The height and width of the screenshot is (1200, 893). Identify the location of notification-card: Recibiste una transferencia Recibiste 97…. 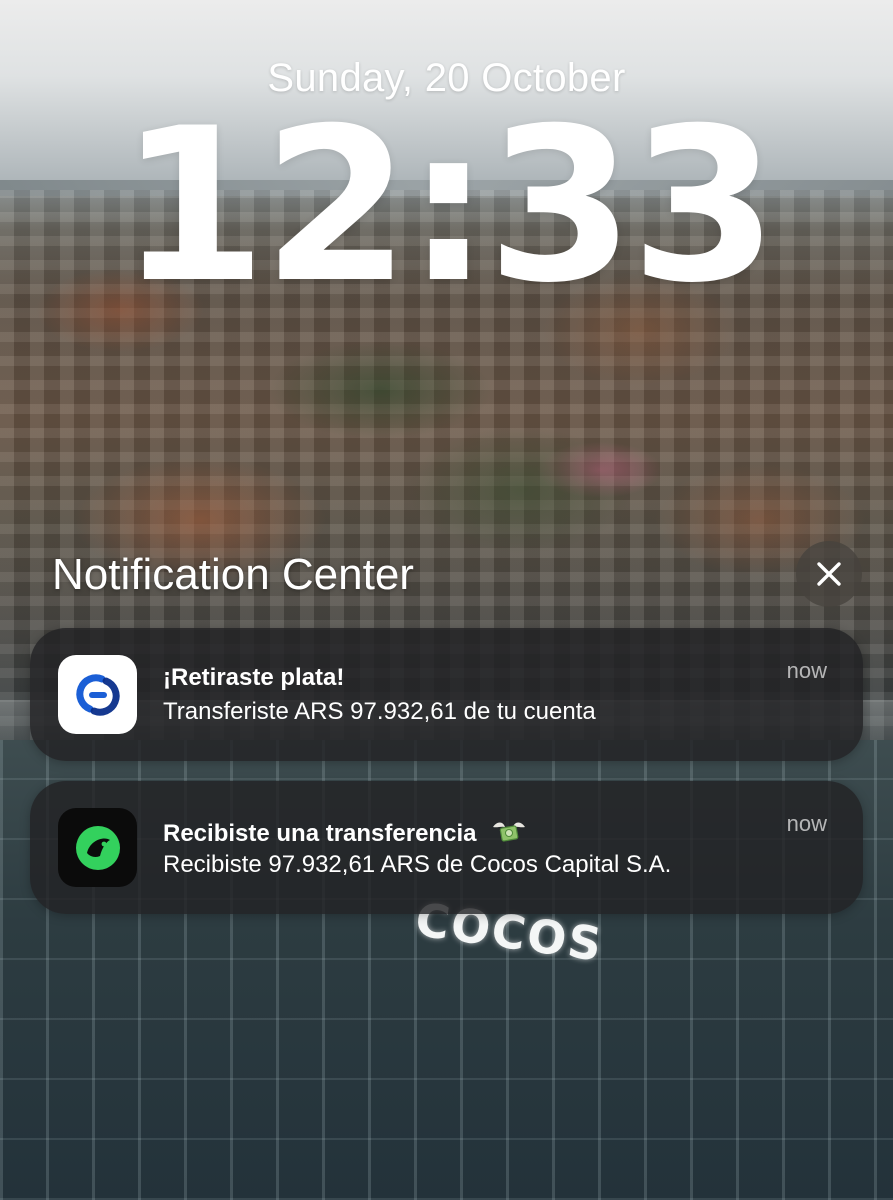
(446, 847).